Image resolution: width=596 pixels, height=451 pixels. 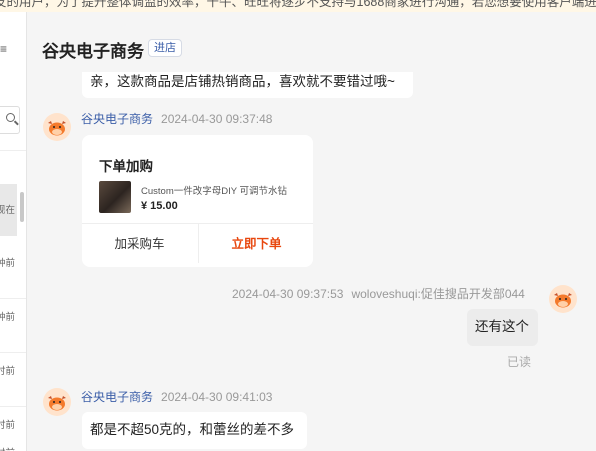 I want to click on read-status: 已读, so click(x=519, y=362).